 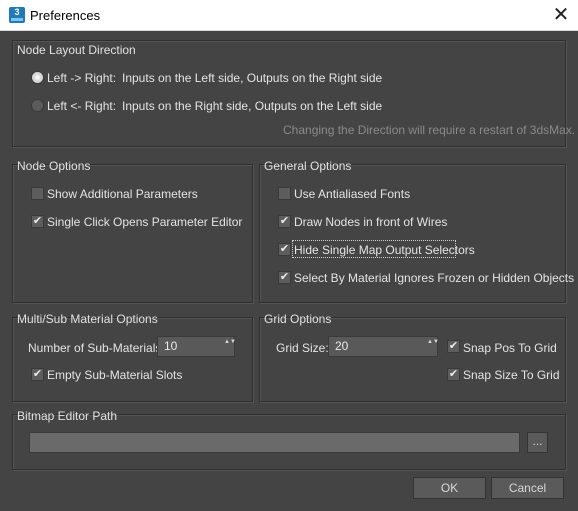 I want to click on draw-nodes-front-label: Draw Nodes in front of Wires, so click(x=370, y=222).